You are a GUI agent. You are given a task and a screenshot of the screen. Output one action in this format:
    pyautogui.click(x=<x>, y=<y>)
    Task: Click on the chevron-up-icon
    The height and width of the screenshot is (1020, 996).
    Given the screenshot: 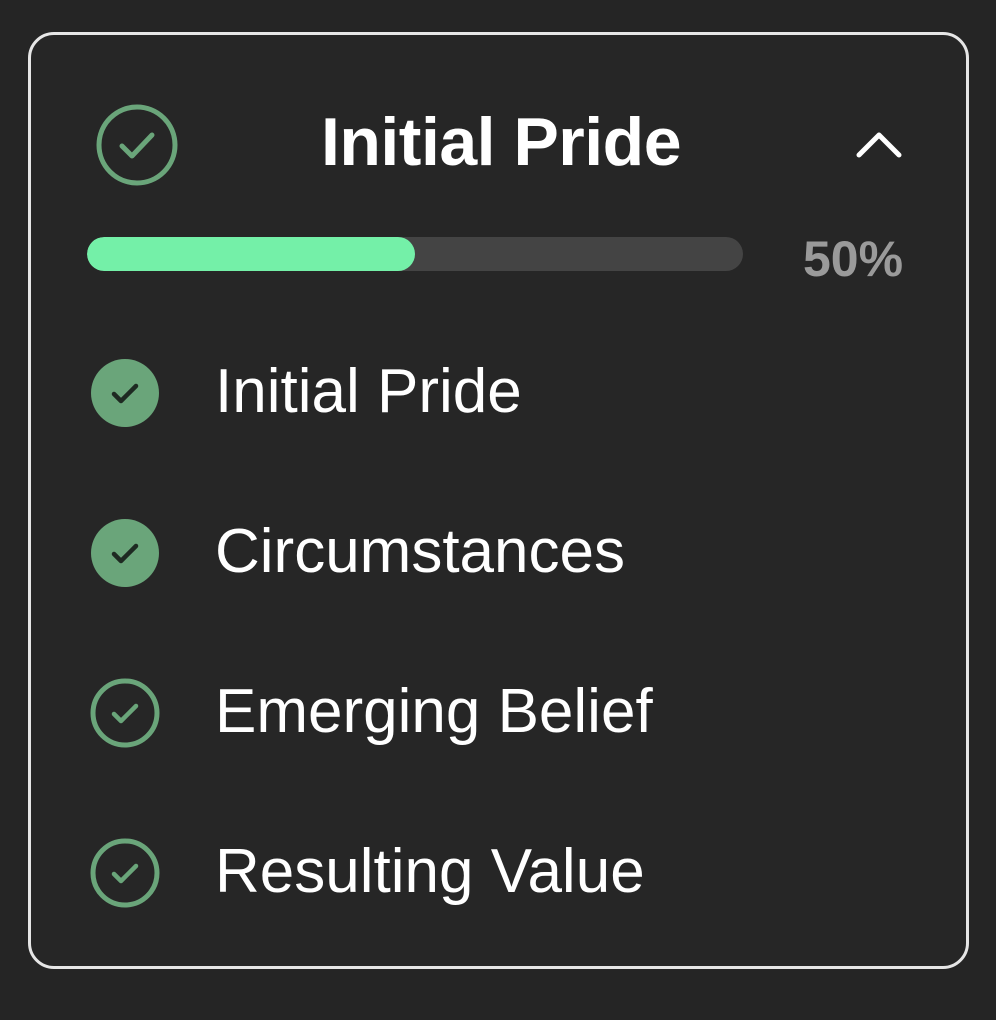 What is the action you would take?
    pyautogui.click(x=879, y=151)
    